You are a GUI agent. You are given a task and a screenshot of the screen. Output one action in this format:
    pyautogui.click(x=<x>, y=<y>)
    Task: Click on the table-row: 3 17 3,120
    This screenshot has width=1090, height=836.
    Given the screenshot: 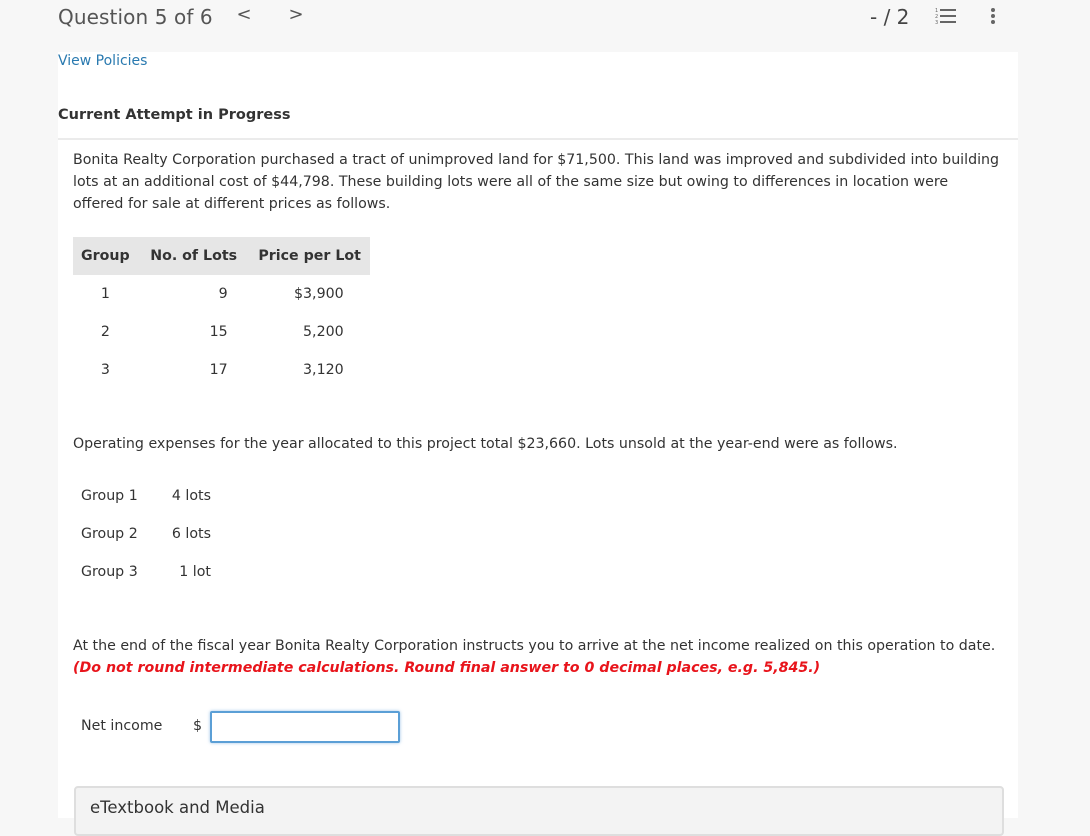 What is the action you would take?
    pyautogui.click(x=221, y=370)
    